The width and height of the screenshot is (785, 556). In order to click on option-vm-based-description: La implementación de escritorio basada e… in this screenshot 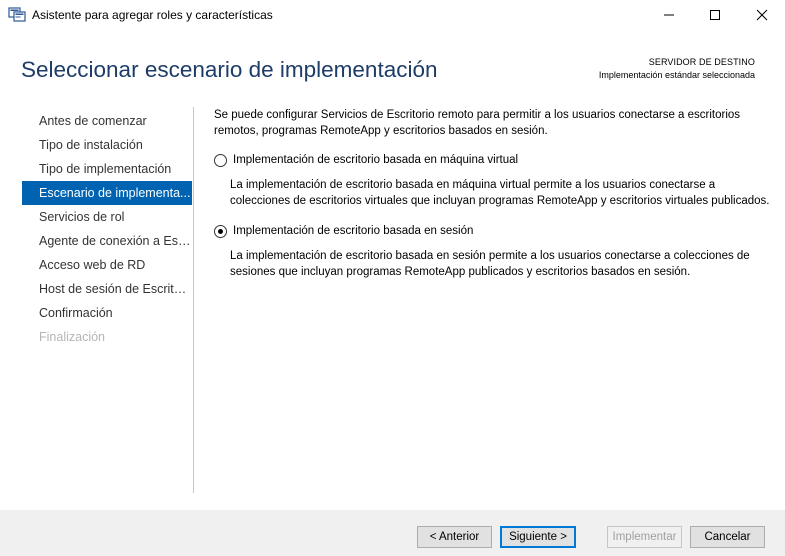, I will do `click(500, 193)`.